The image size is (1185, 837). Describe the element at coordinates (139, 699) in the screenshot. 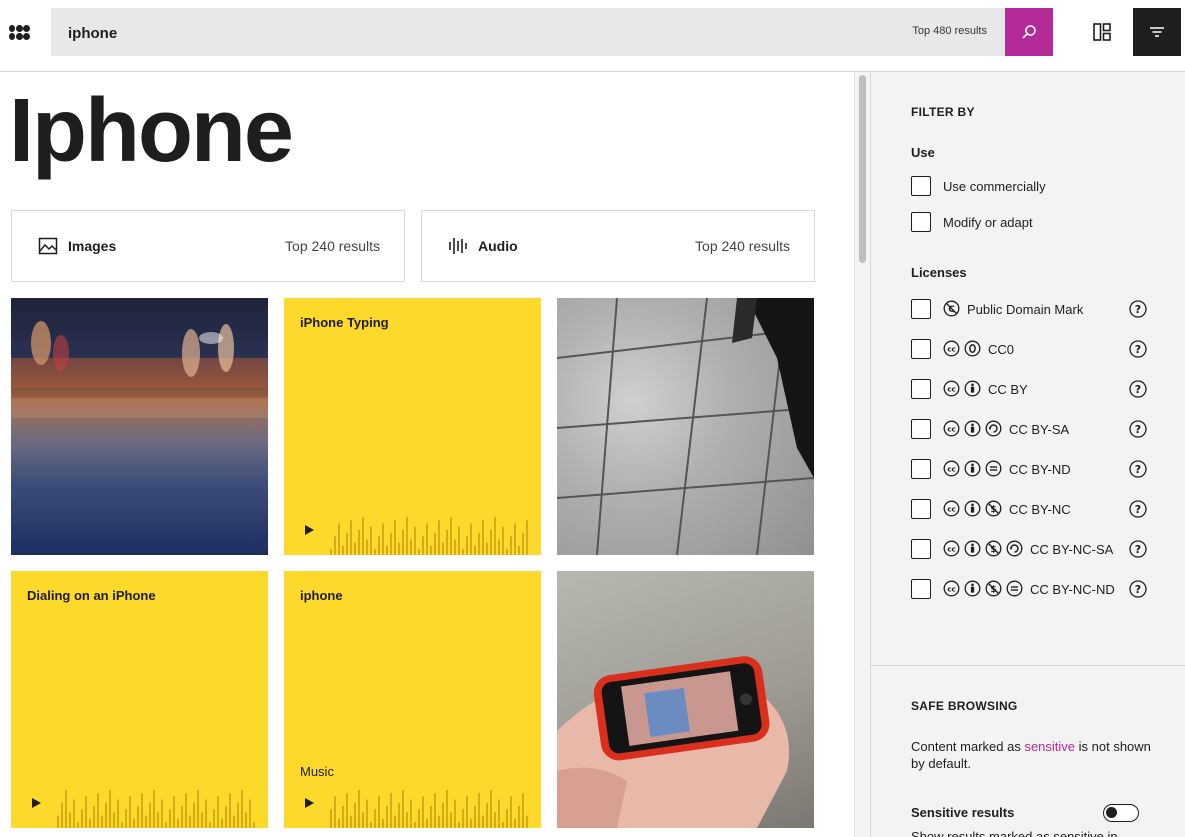

I see `audio-result-2: Dialing on an iPhone` at that location.